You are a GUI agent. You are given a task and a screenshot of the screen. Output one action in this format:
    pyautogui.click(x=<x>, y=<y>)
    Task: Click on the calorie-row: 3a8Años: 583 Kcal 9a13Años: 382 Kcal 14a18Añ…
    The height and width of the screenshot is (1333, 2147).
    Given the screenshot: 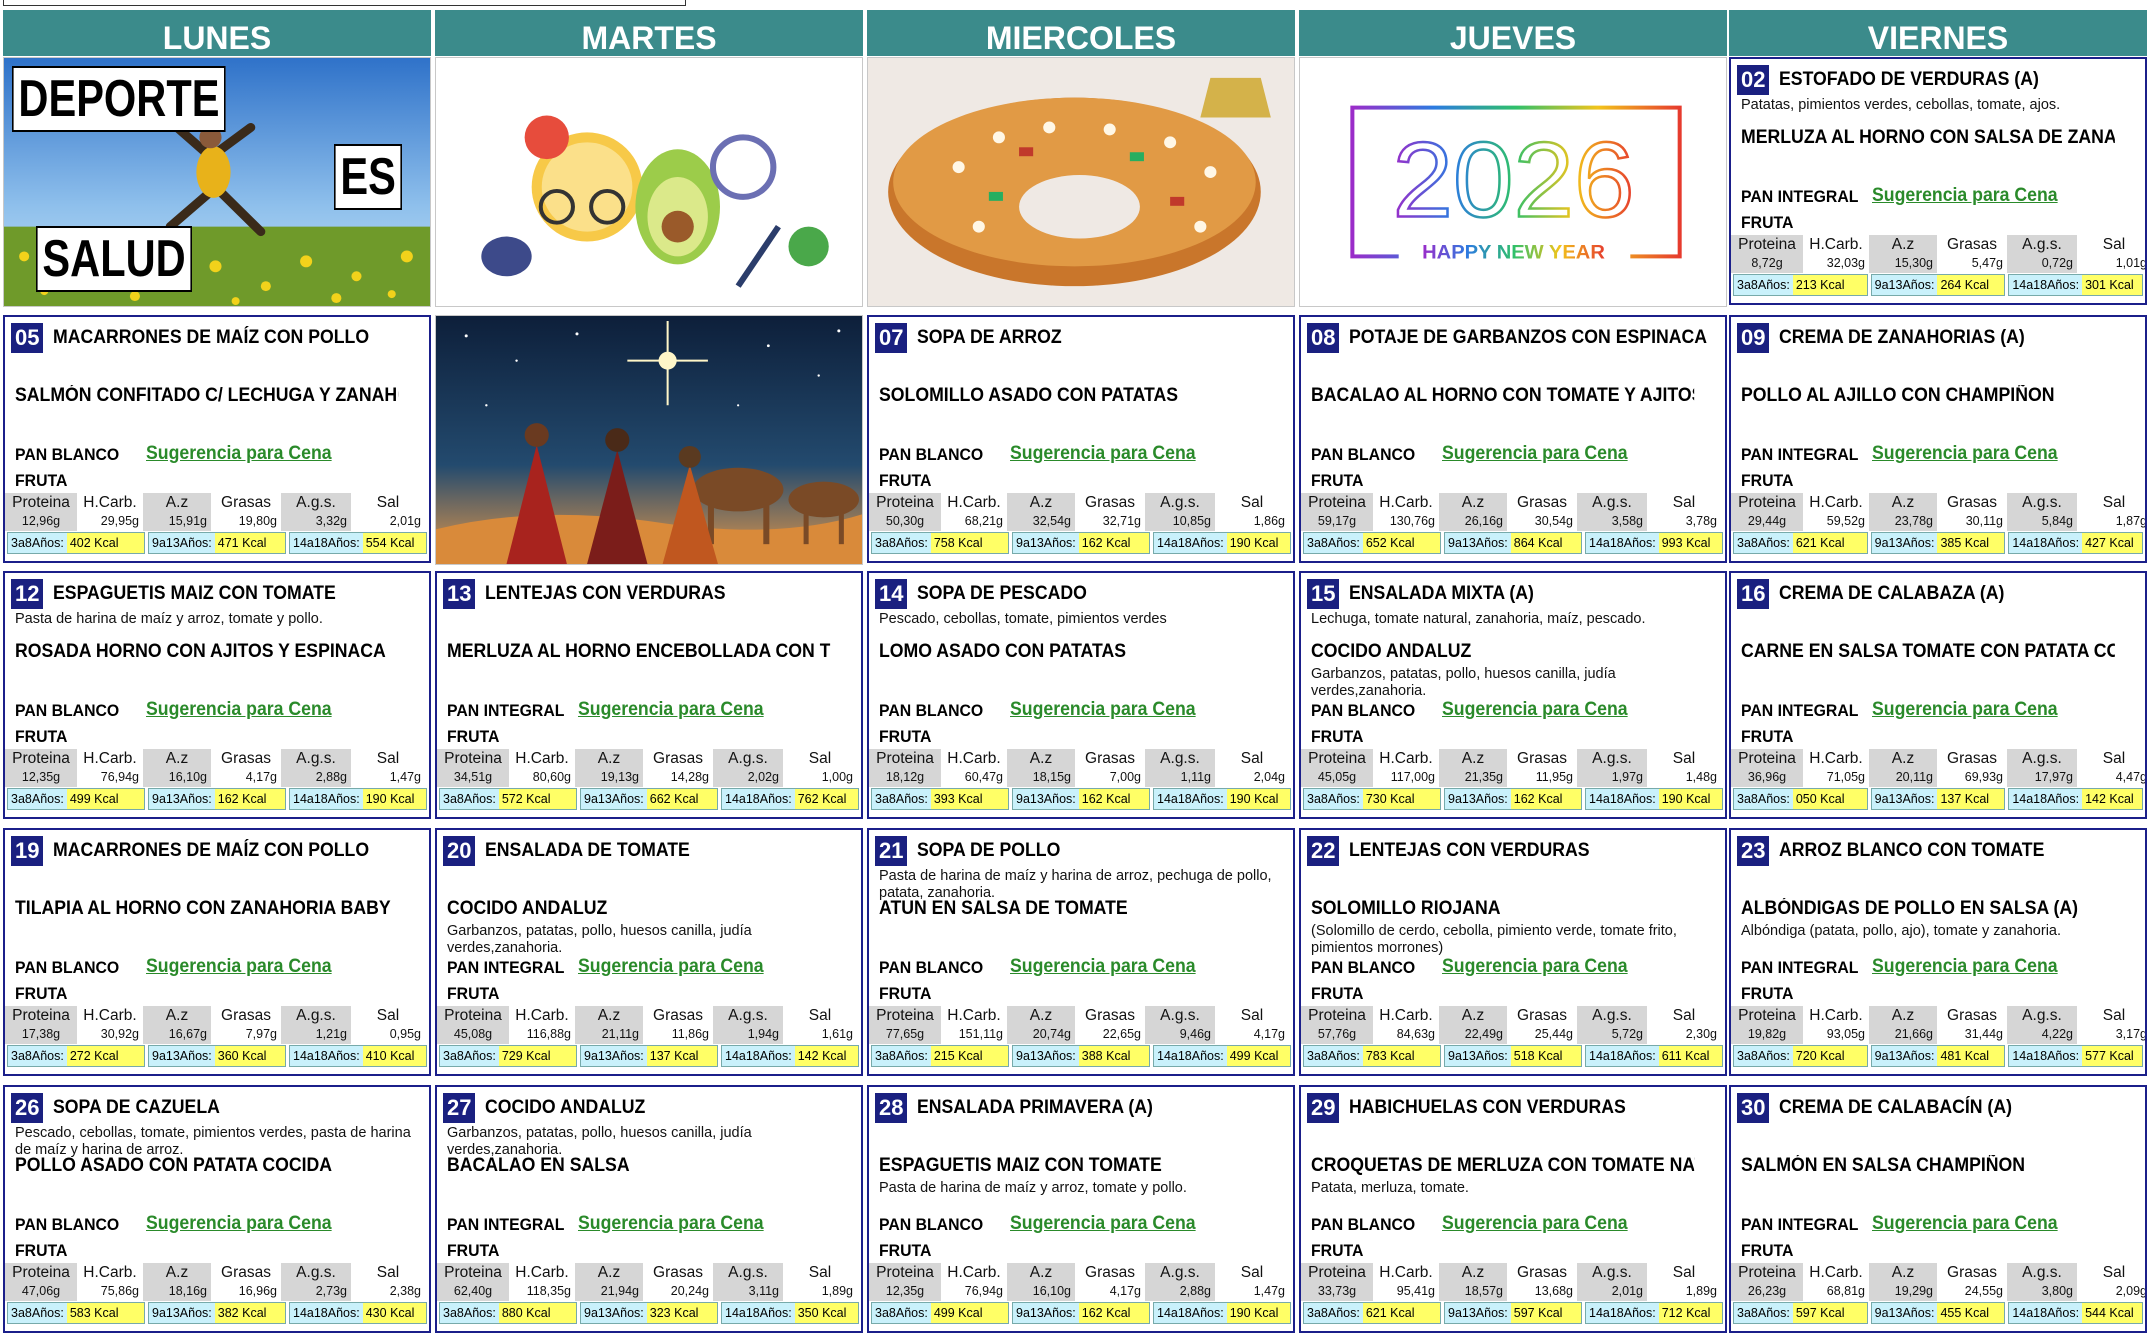 What is the action you would take?
    pyautogui.click(x=217, y=1313)
    